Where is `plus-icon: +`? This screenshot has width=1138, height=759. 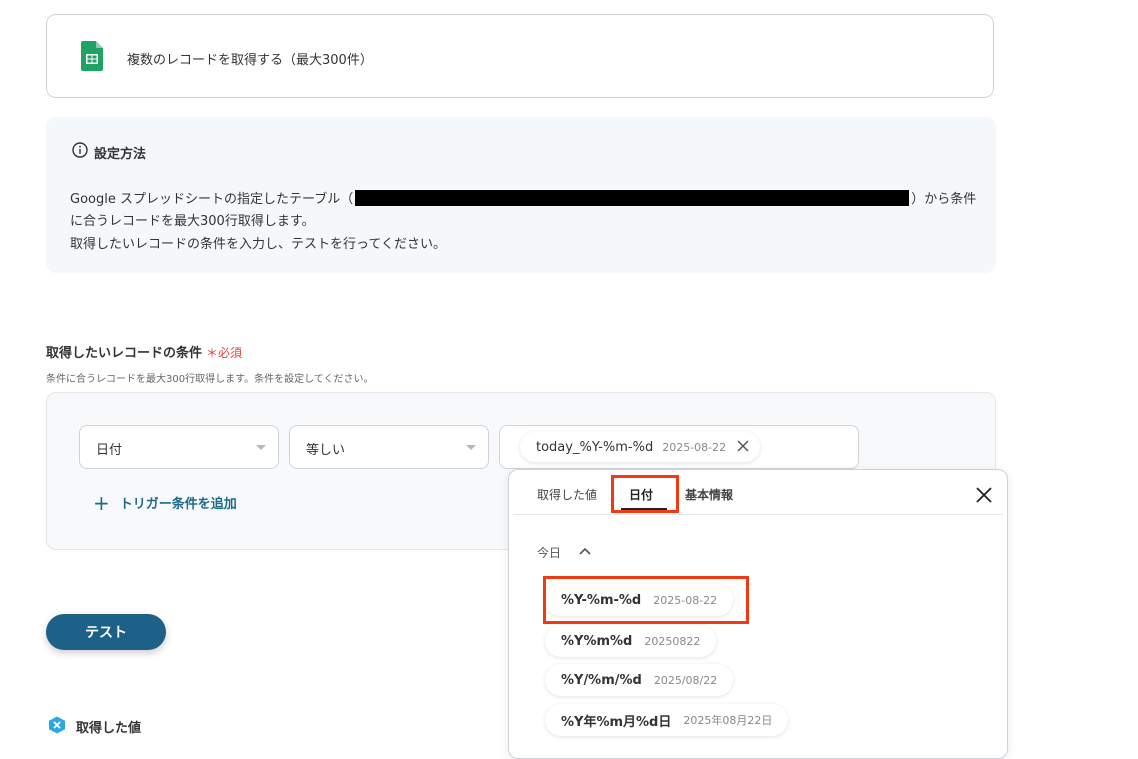 plus-icon: + is located at coordinates (101, 502).